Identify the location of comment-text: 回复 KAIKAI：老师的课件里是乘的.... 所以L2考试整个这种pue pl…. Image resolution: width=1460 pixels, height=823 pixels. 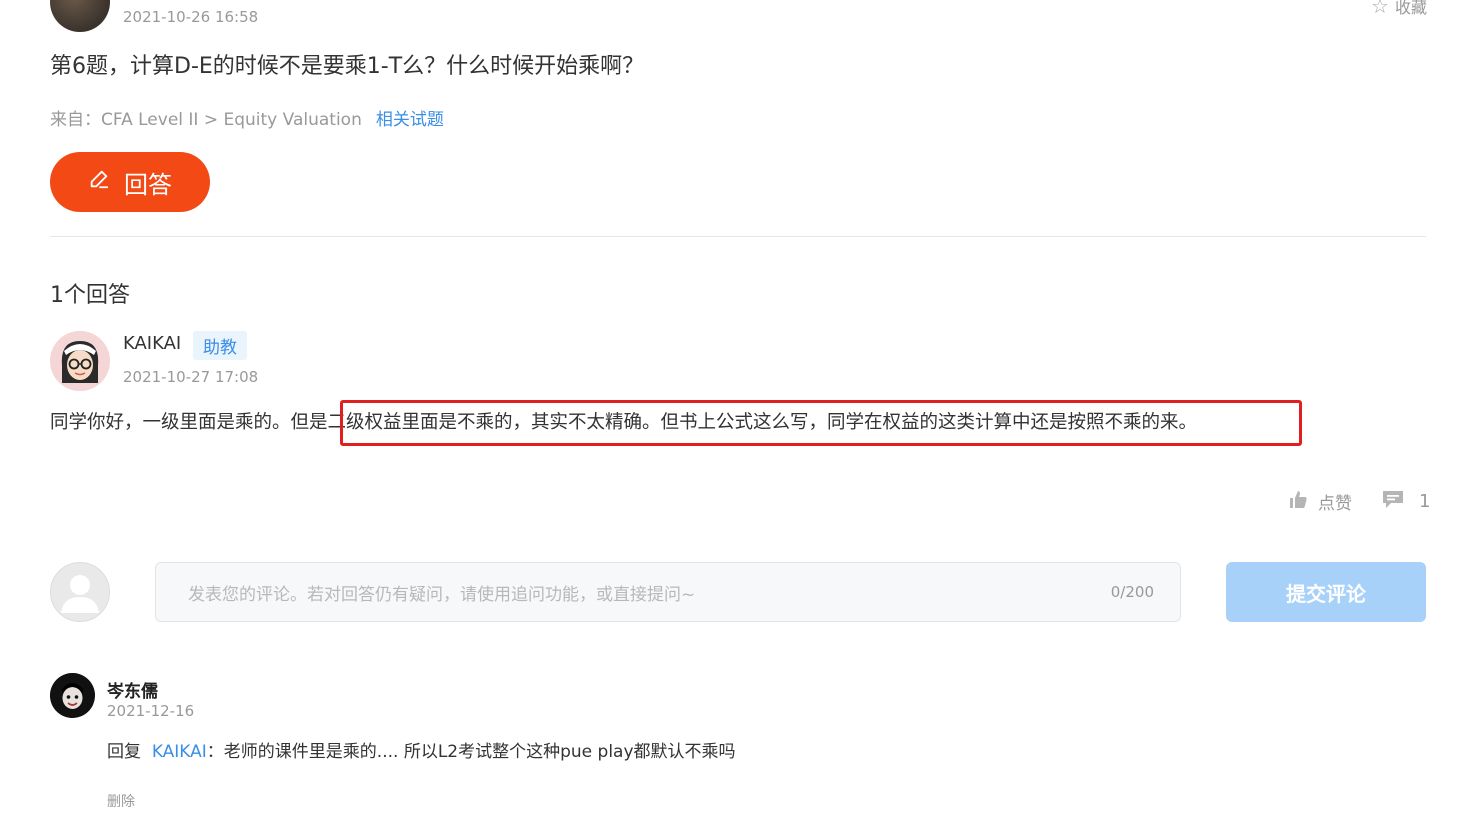
(421, 749).